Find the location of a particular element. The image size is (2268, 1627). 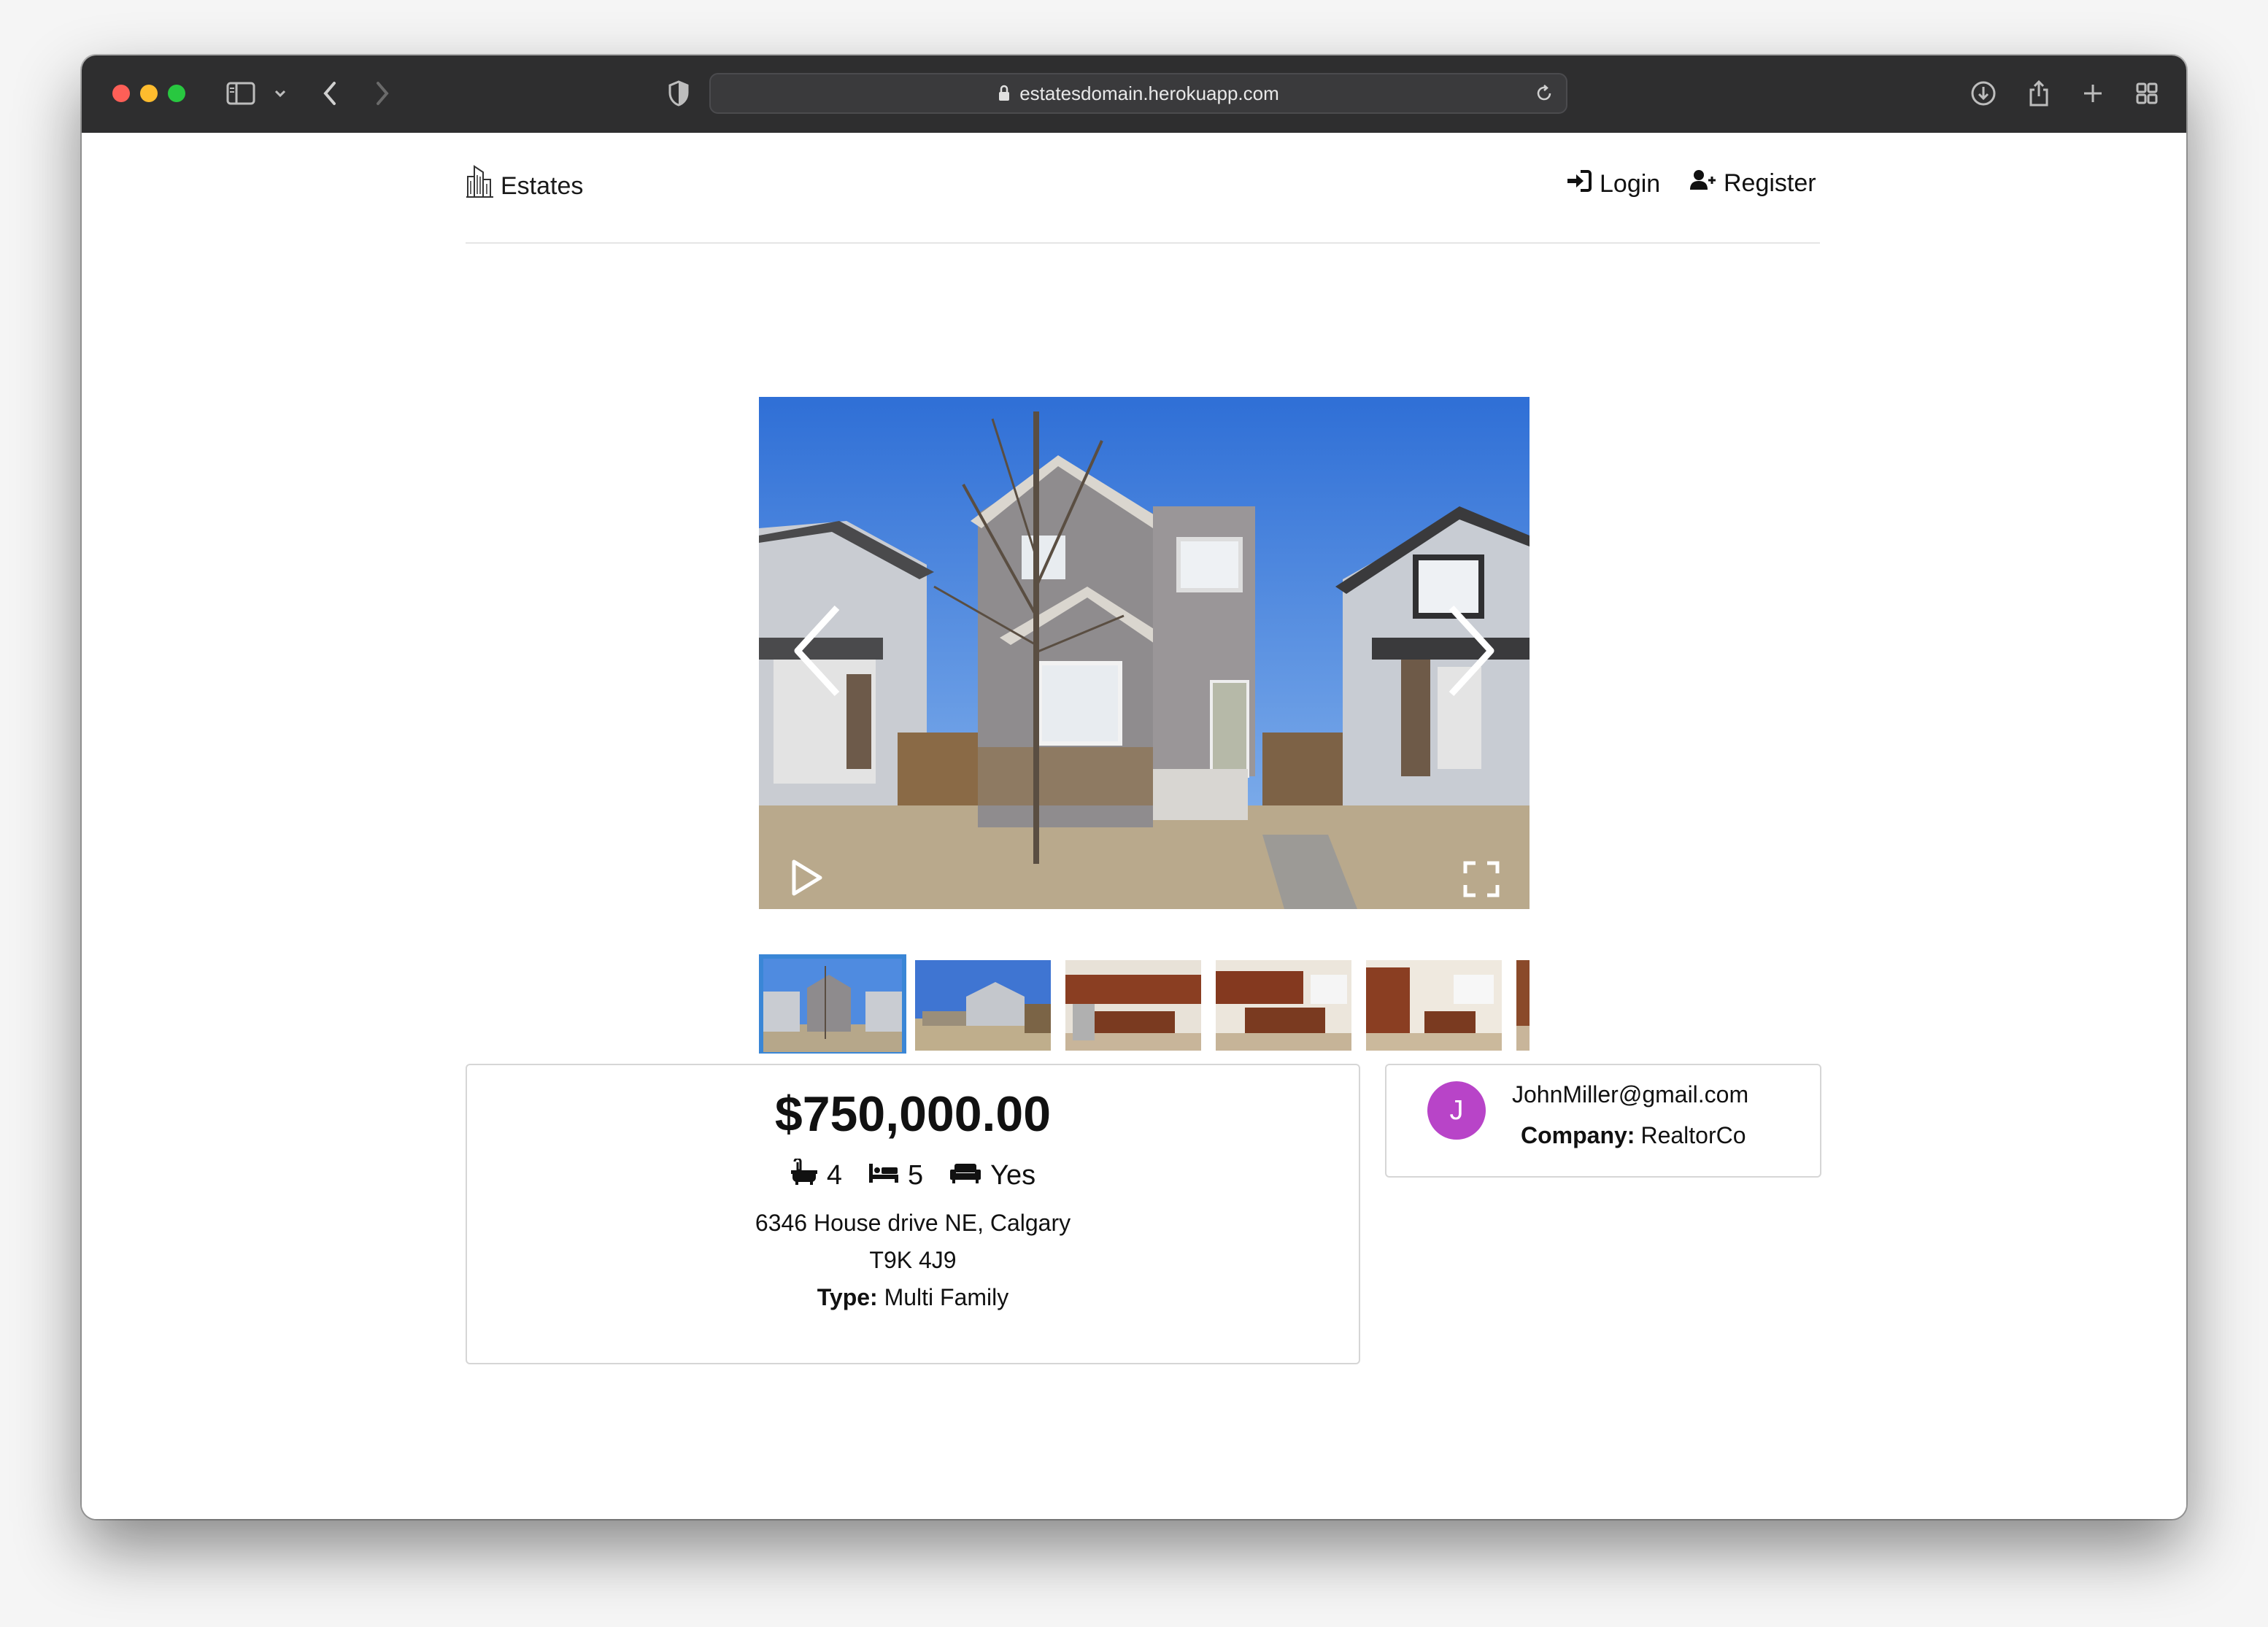

reload-icon is located at coordinates (1544, 95).